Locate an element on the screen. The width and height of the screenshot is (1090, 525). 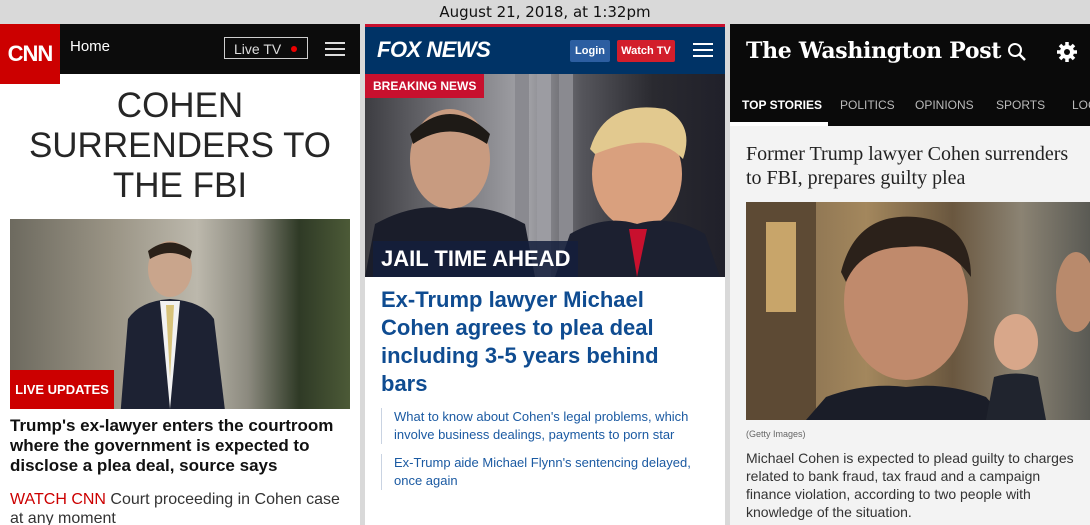
live-updates-badge: LIVE UPDATES is located at coordinates (62, 389).